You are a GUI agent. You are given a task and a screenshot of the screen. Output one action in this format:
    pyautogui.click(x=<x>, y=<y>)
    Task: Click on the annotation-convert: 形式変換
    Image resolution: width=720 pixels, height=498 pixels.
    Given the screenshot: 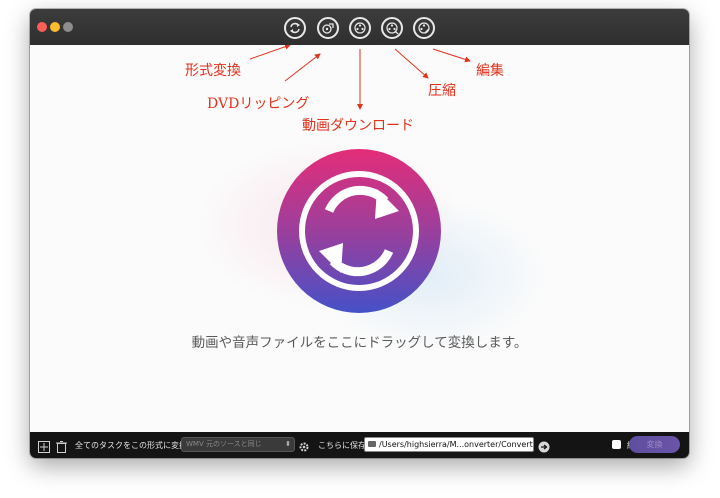 What is the action you would take?
    pyautogui.click(x=213, y=71)
    